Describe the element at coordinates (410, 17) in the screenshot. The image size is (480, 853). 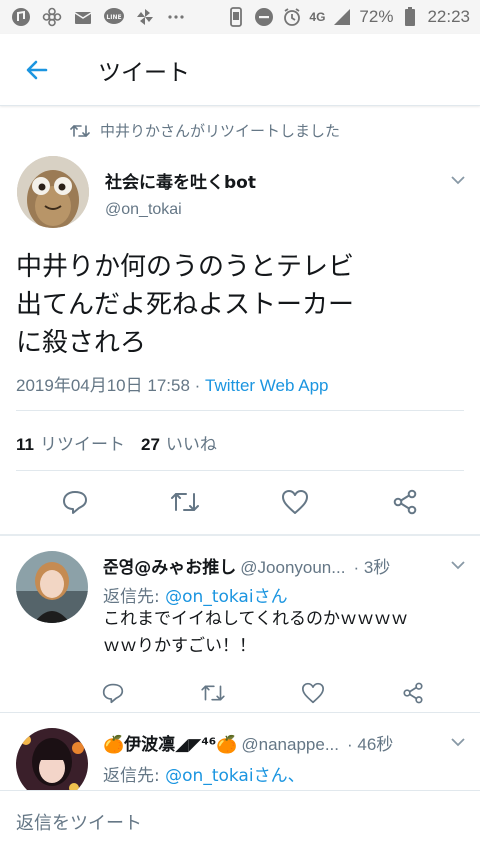
I see `battery-icon` at that location.